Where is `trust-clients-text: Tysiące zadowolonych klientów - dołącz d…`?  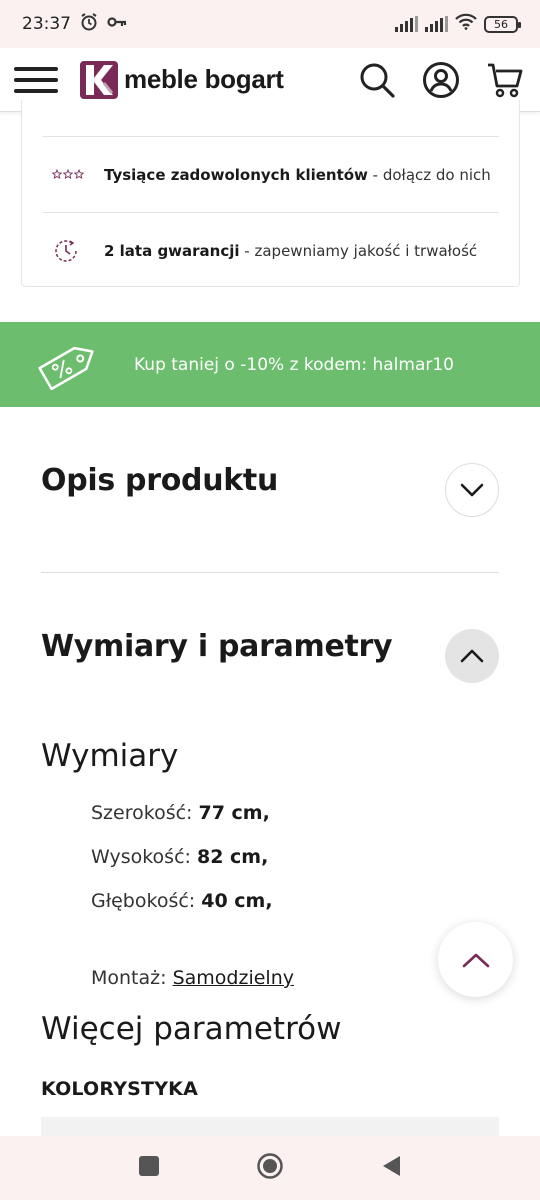
trust-clients-text: Tysiące zadowolonych klientów - dołącz d… is located at coordinates (297, 175).